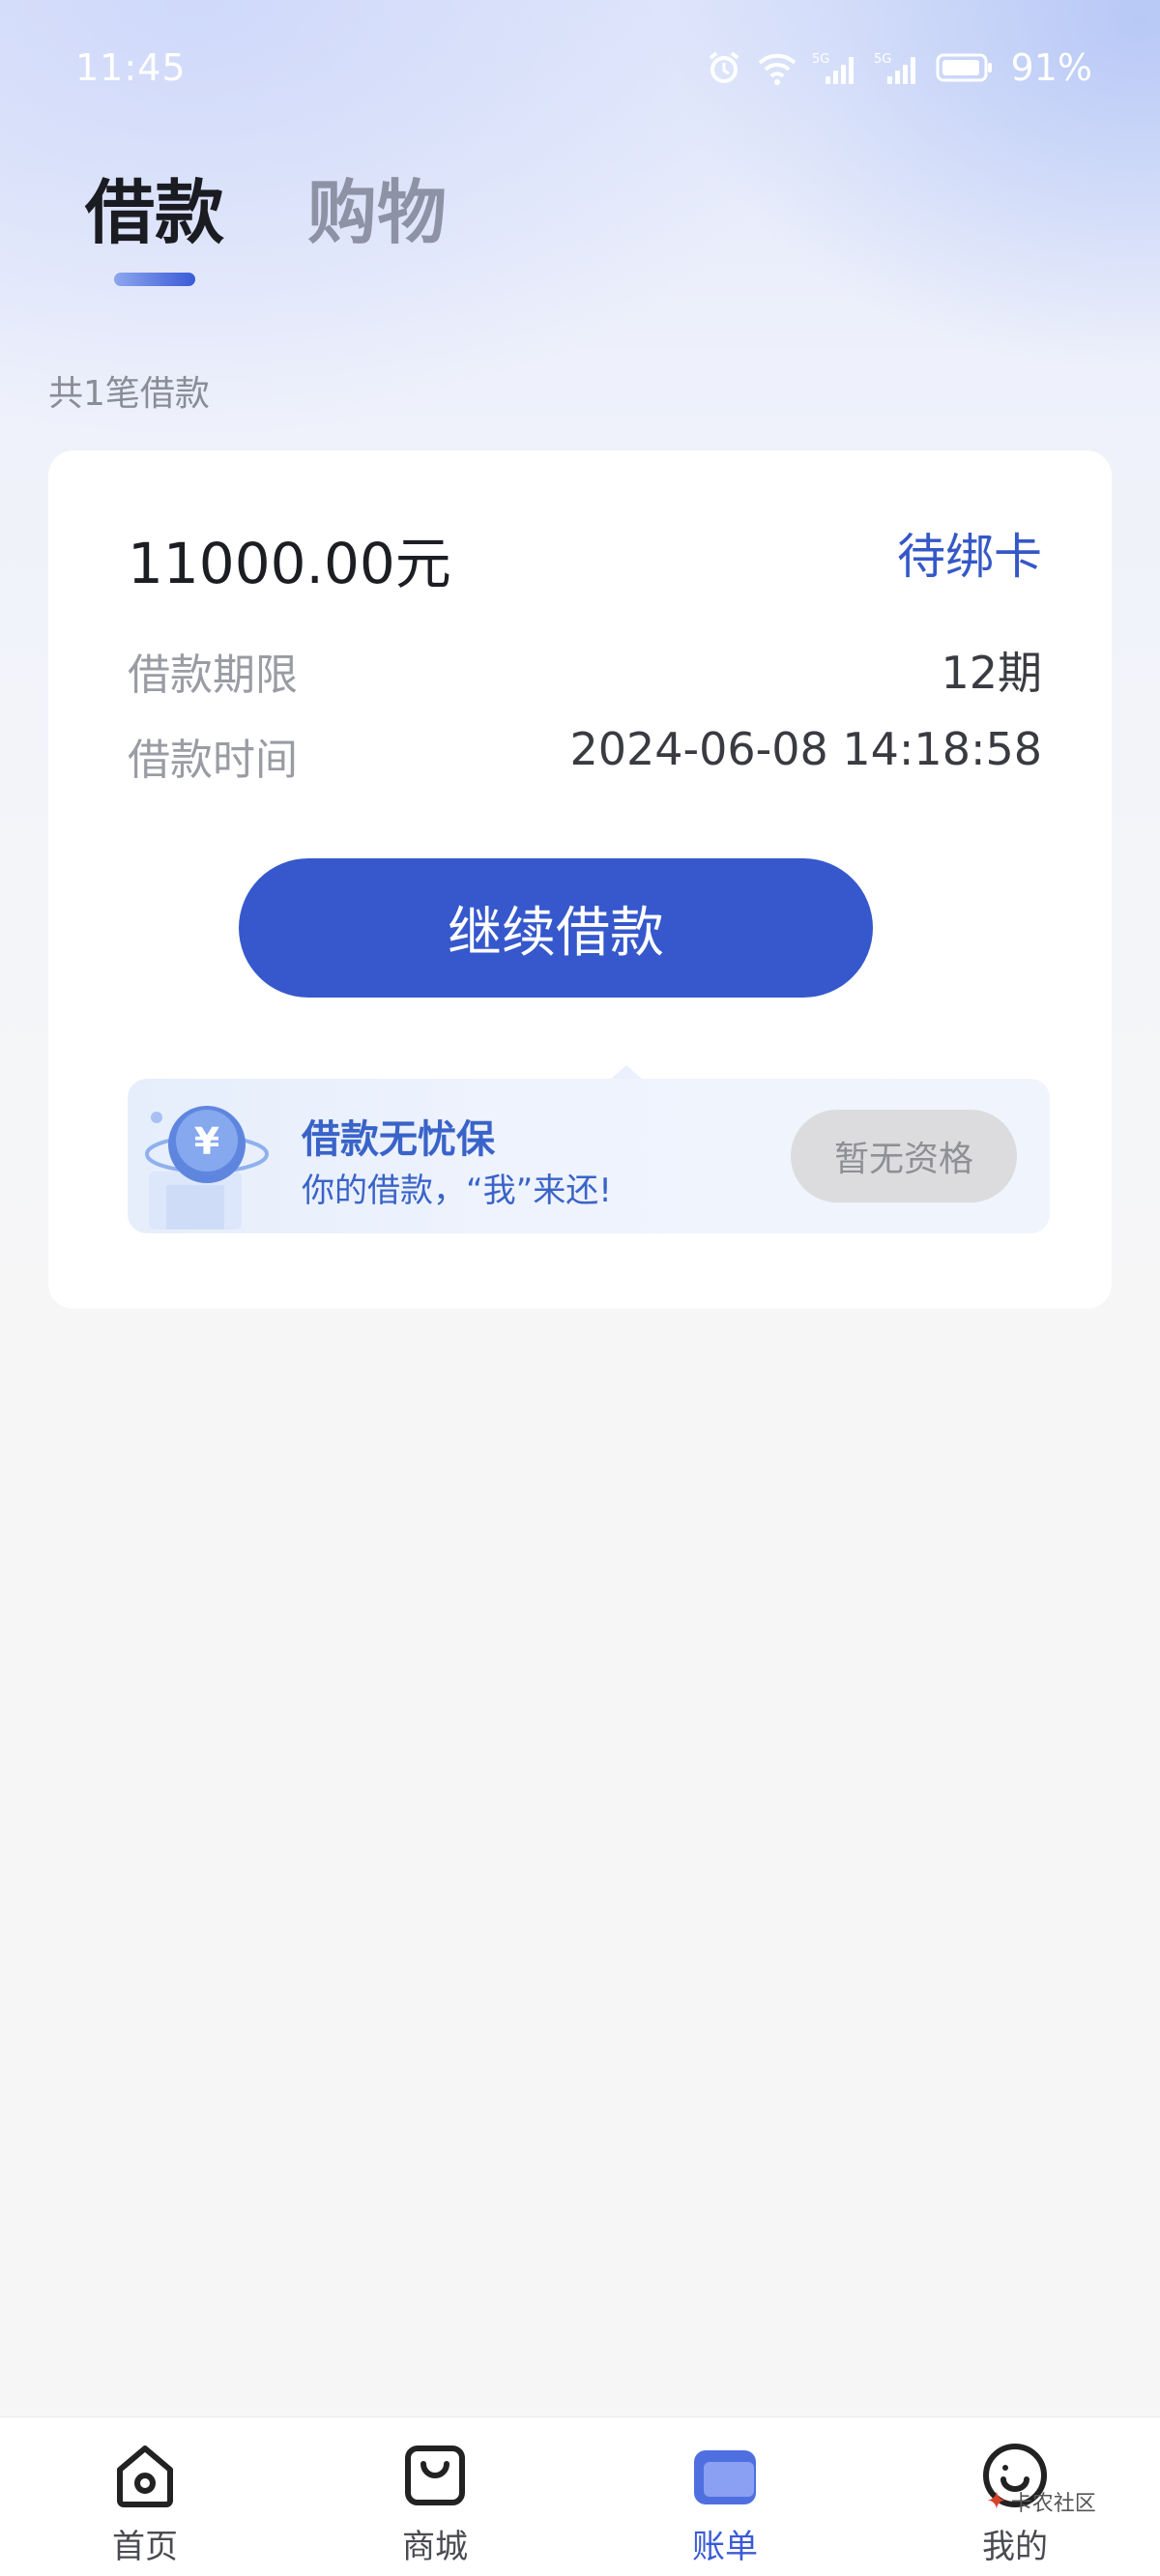 The width and height of the screenshot is (1160, 2576). Describe the element at coordinates (626, 1072) in the screenshot. I see `banner-pointer` at that location.